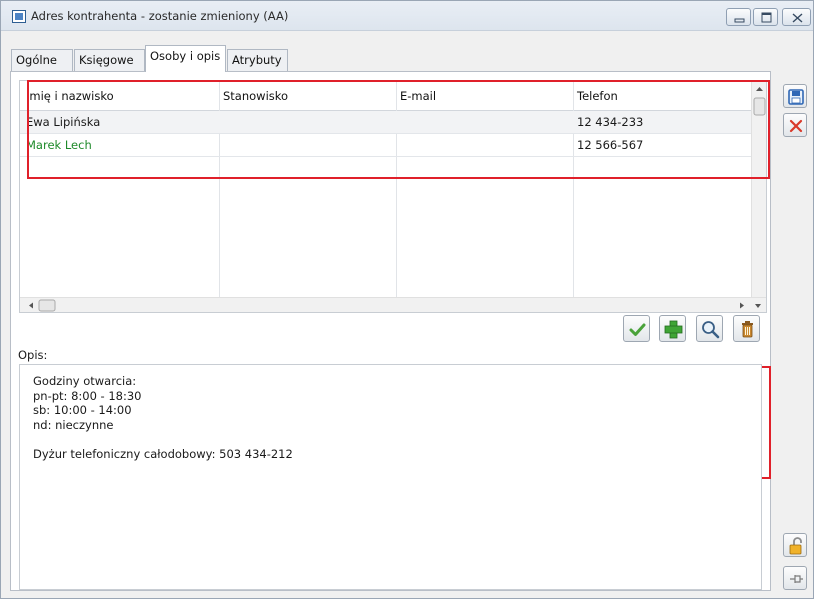 The image size is (814, 599). I want to click on app-icon, so click(19, 16).